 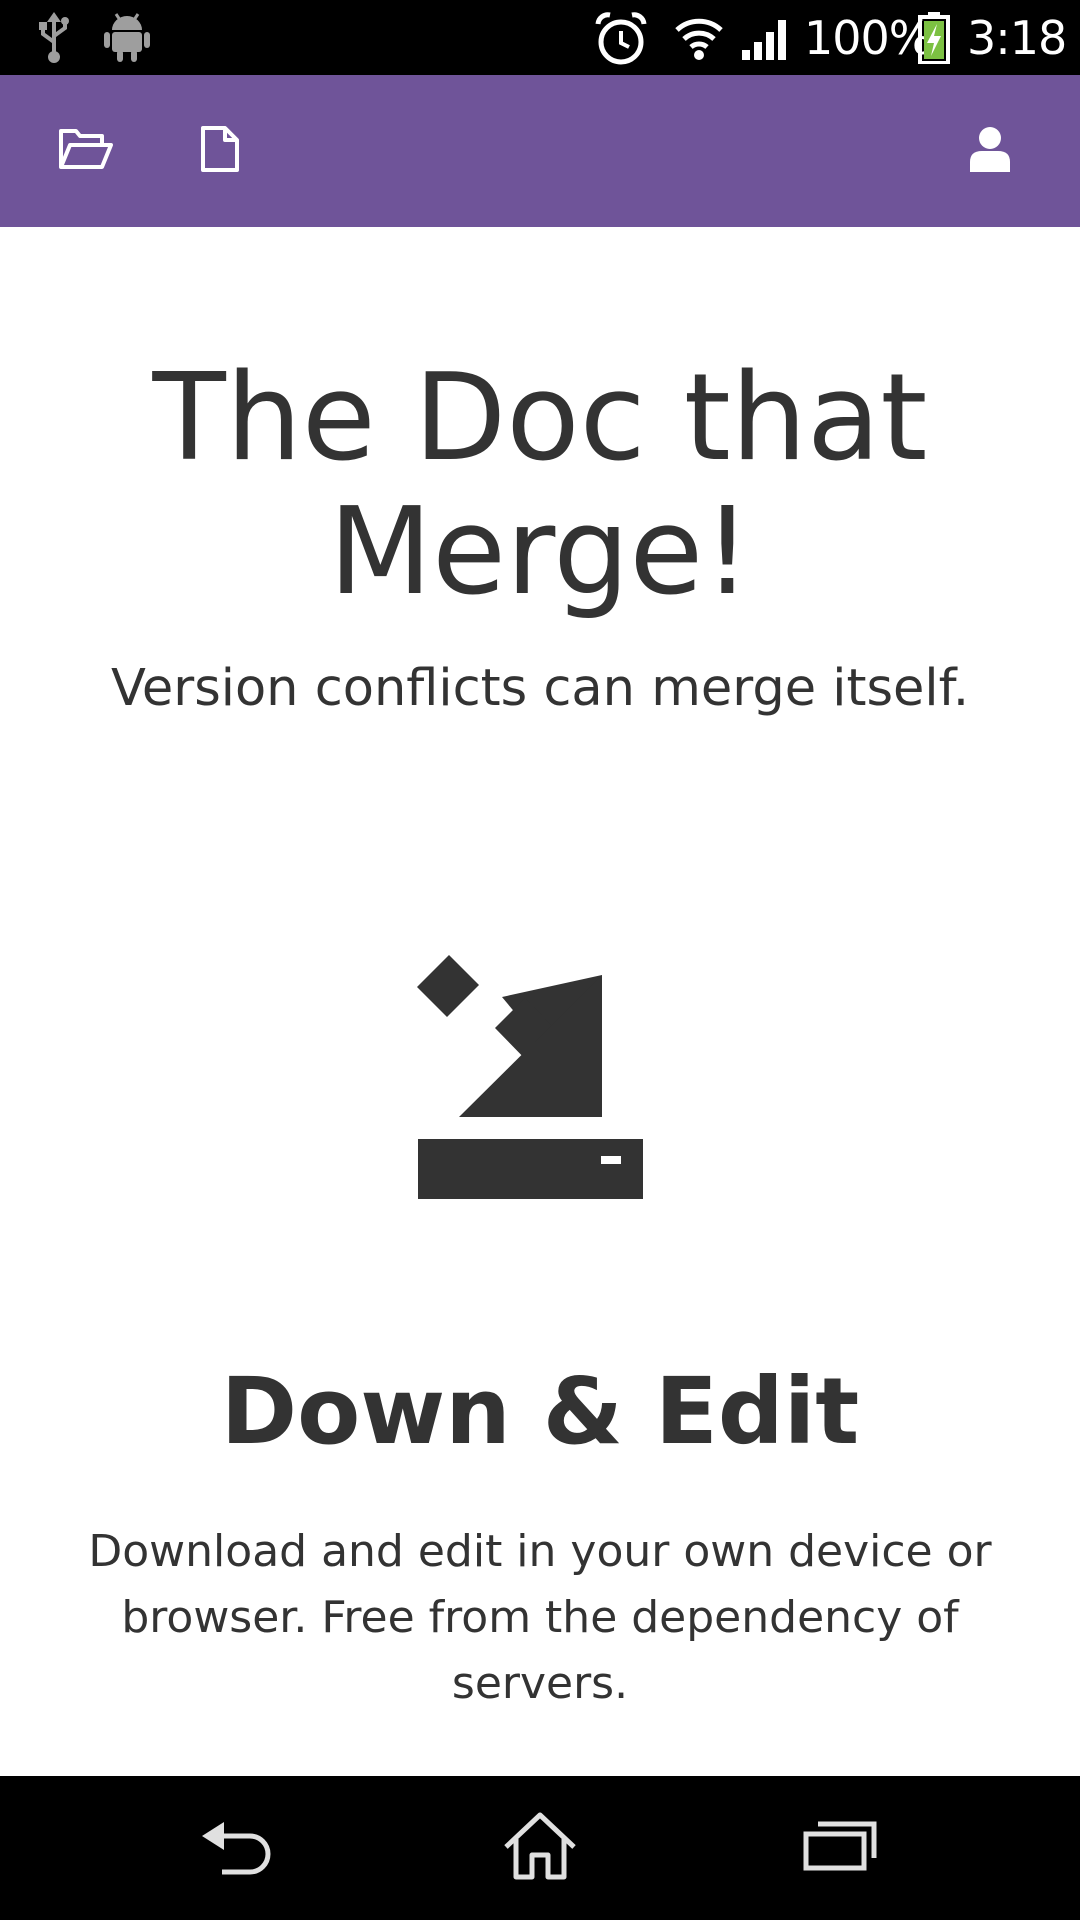 I want to click on feature-title: Down & Edit, so click(x=540, y=1411).